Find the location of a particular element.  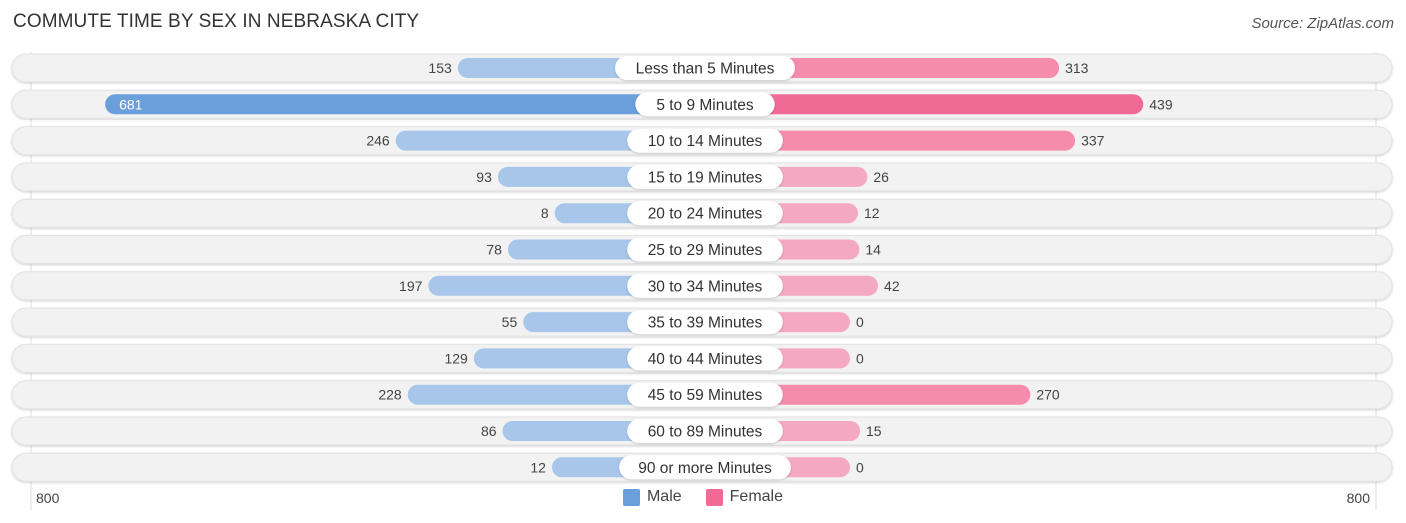

male-value-label: 228 is located at coordinates (390, 395).